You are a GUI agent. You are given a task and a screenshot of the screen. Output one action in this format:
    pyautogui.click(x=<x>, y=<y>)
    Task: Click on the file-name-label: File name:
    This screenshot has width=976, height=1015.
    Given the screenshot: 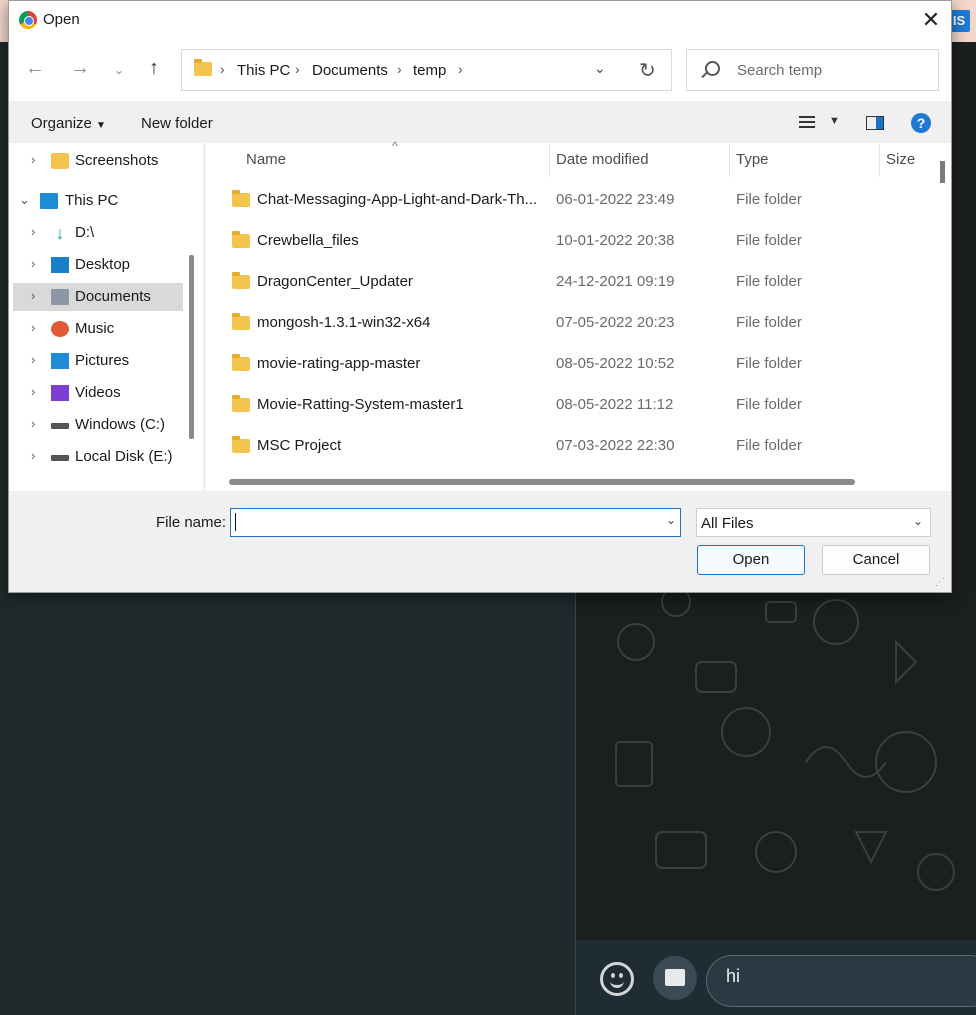 What is the action you would take?
    pyautogui.click(x=191, y=522)
    